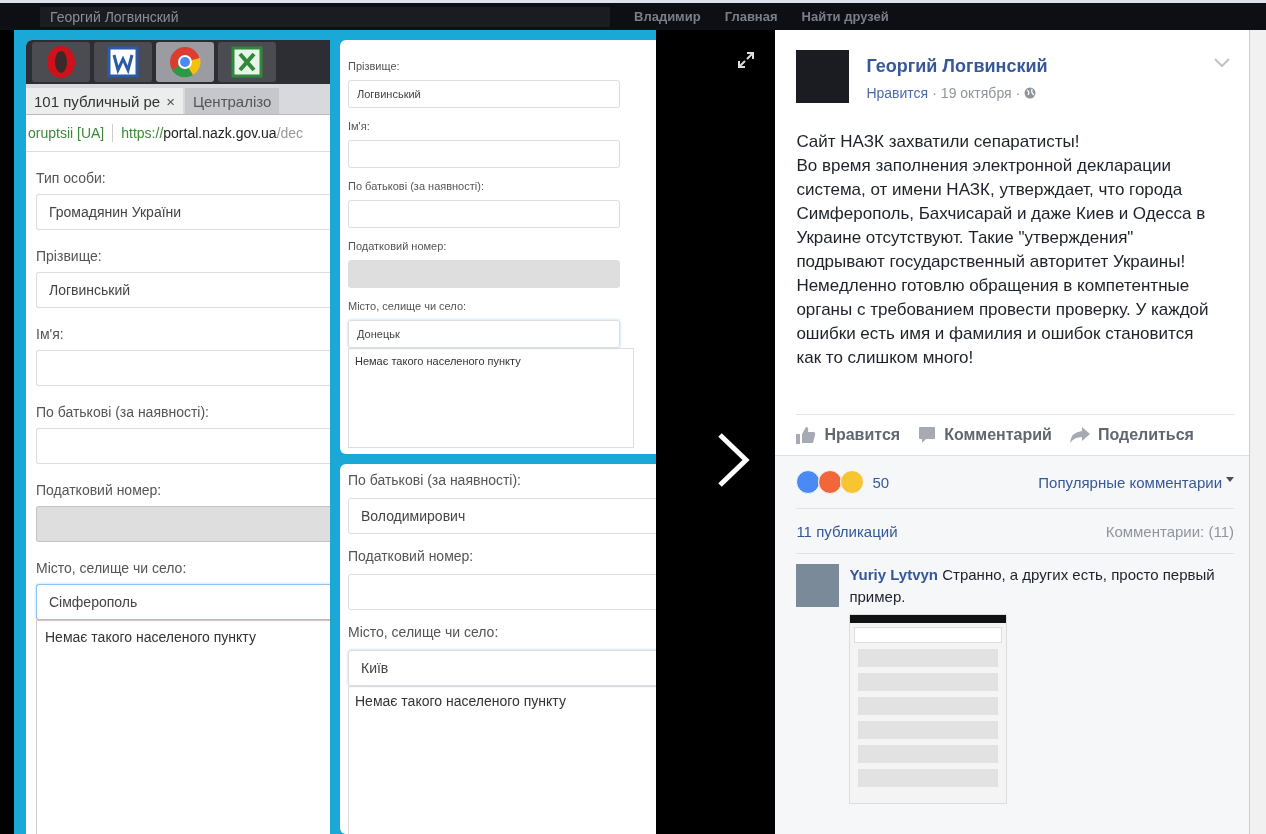  What do you see at coordinates (325, 16) in the screenshot?
I see `search-field: Георгий Логвинский` at bounding box center [325, 16].